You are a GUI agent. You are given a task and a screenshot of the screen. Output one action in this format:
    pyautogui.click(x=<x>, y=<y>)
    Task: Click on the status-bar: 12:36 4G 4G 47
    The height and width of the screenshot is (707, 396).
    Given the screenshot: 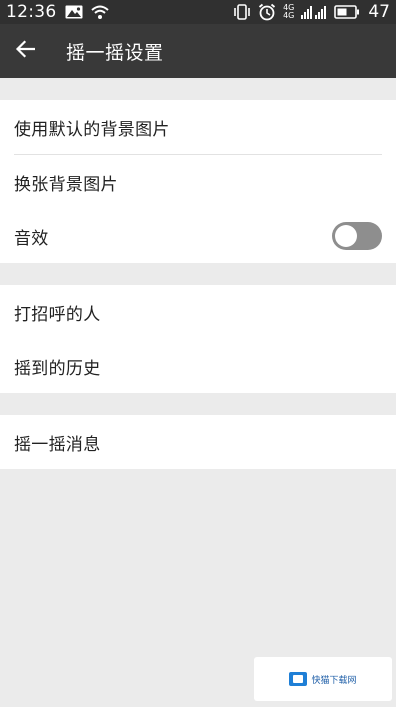 What is the action you would take?
    pyautogui.click(x=198, y=12)
    